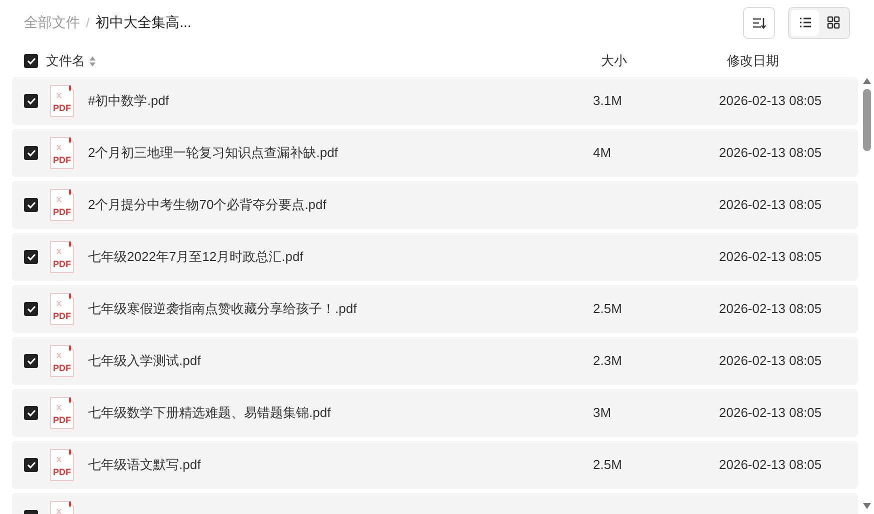  What do you see at coordinates (333, 153) in the screenshot?
I see `file-name: 2个月初三地理一轮复习知识点查漏补缺.pdf` at bounding box center [333, 153].